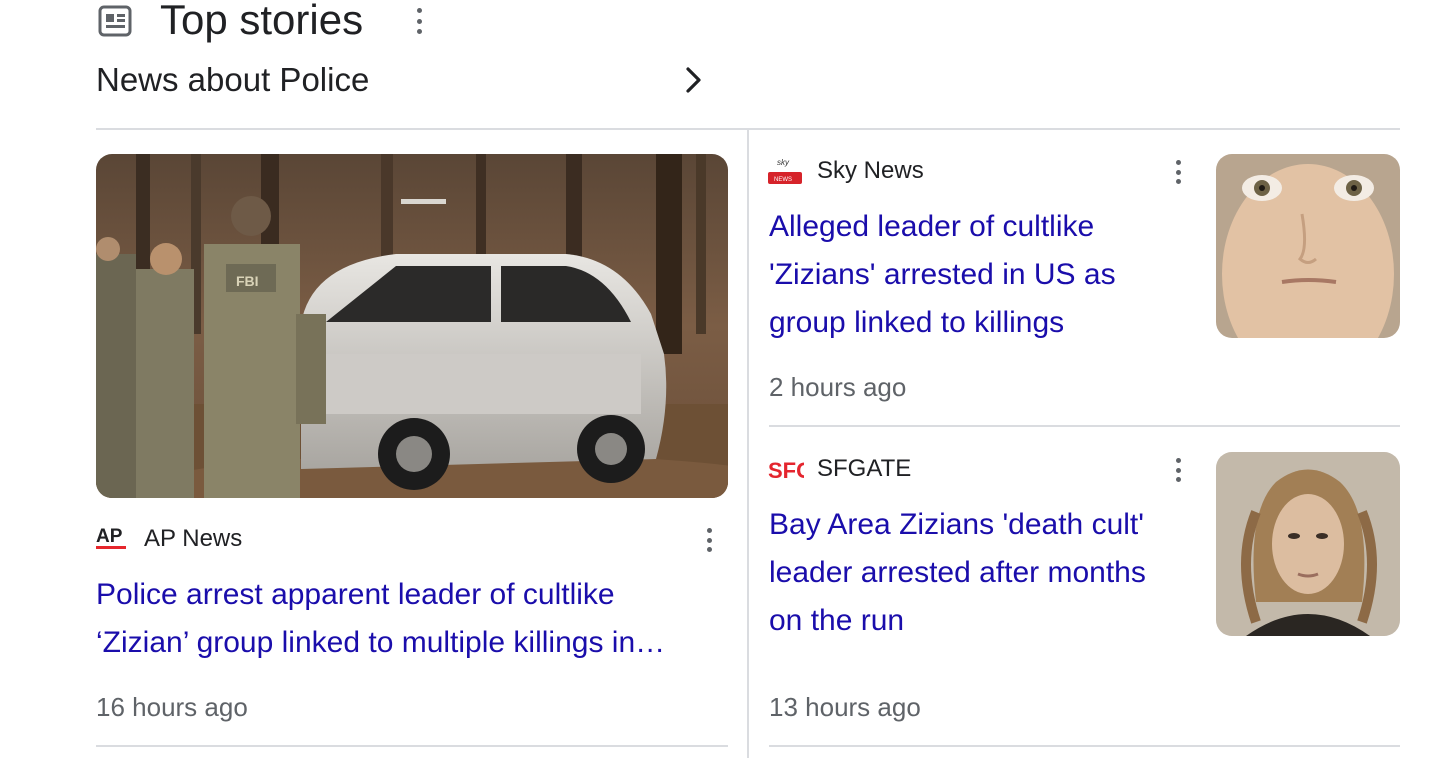  I want to click on newspaper-icon, so click(115, 21).